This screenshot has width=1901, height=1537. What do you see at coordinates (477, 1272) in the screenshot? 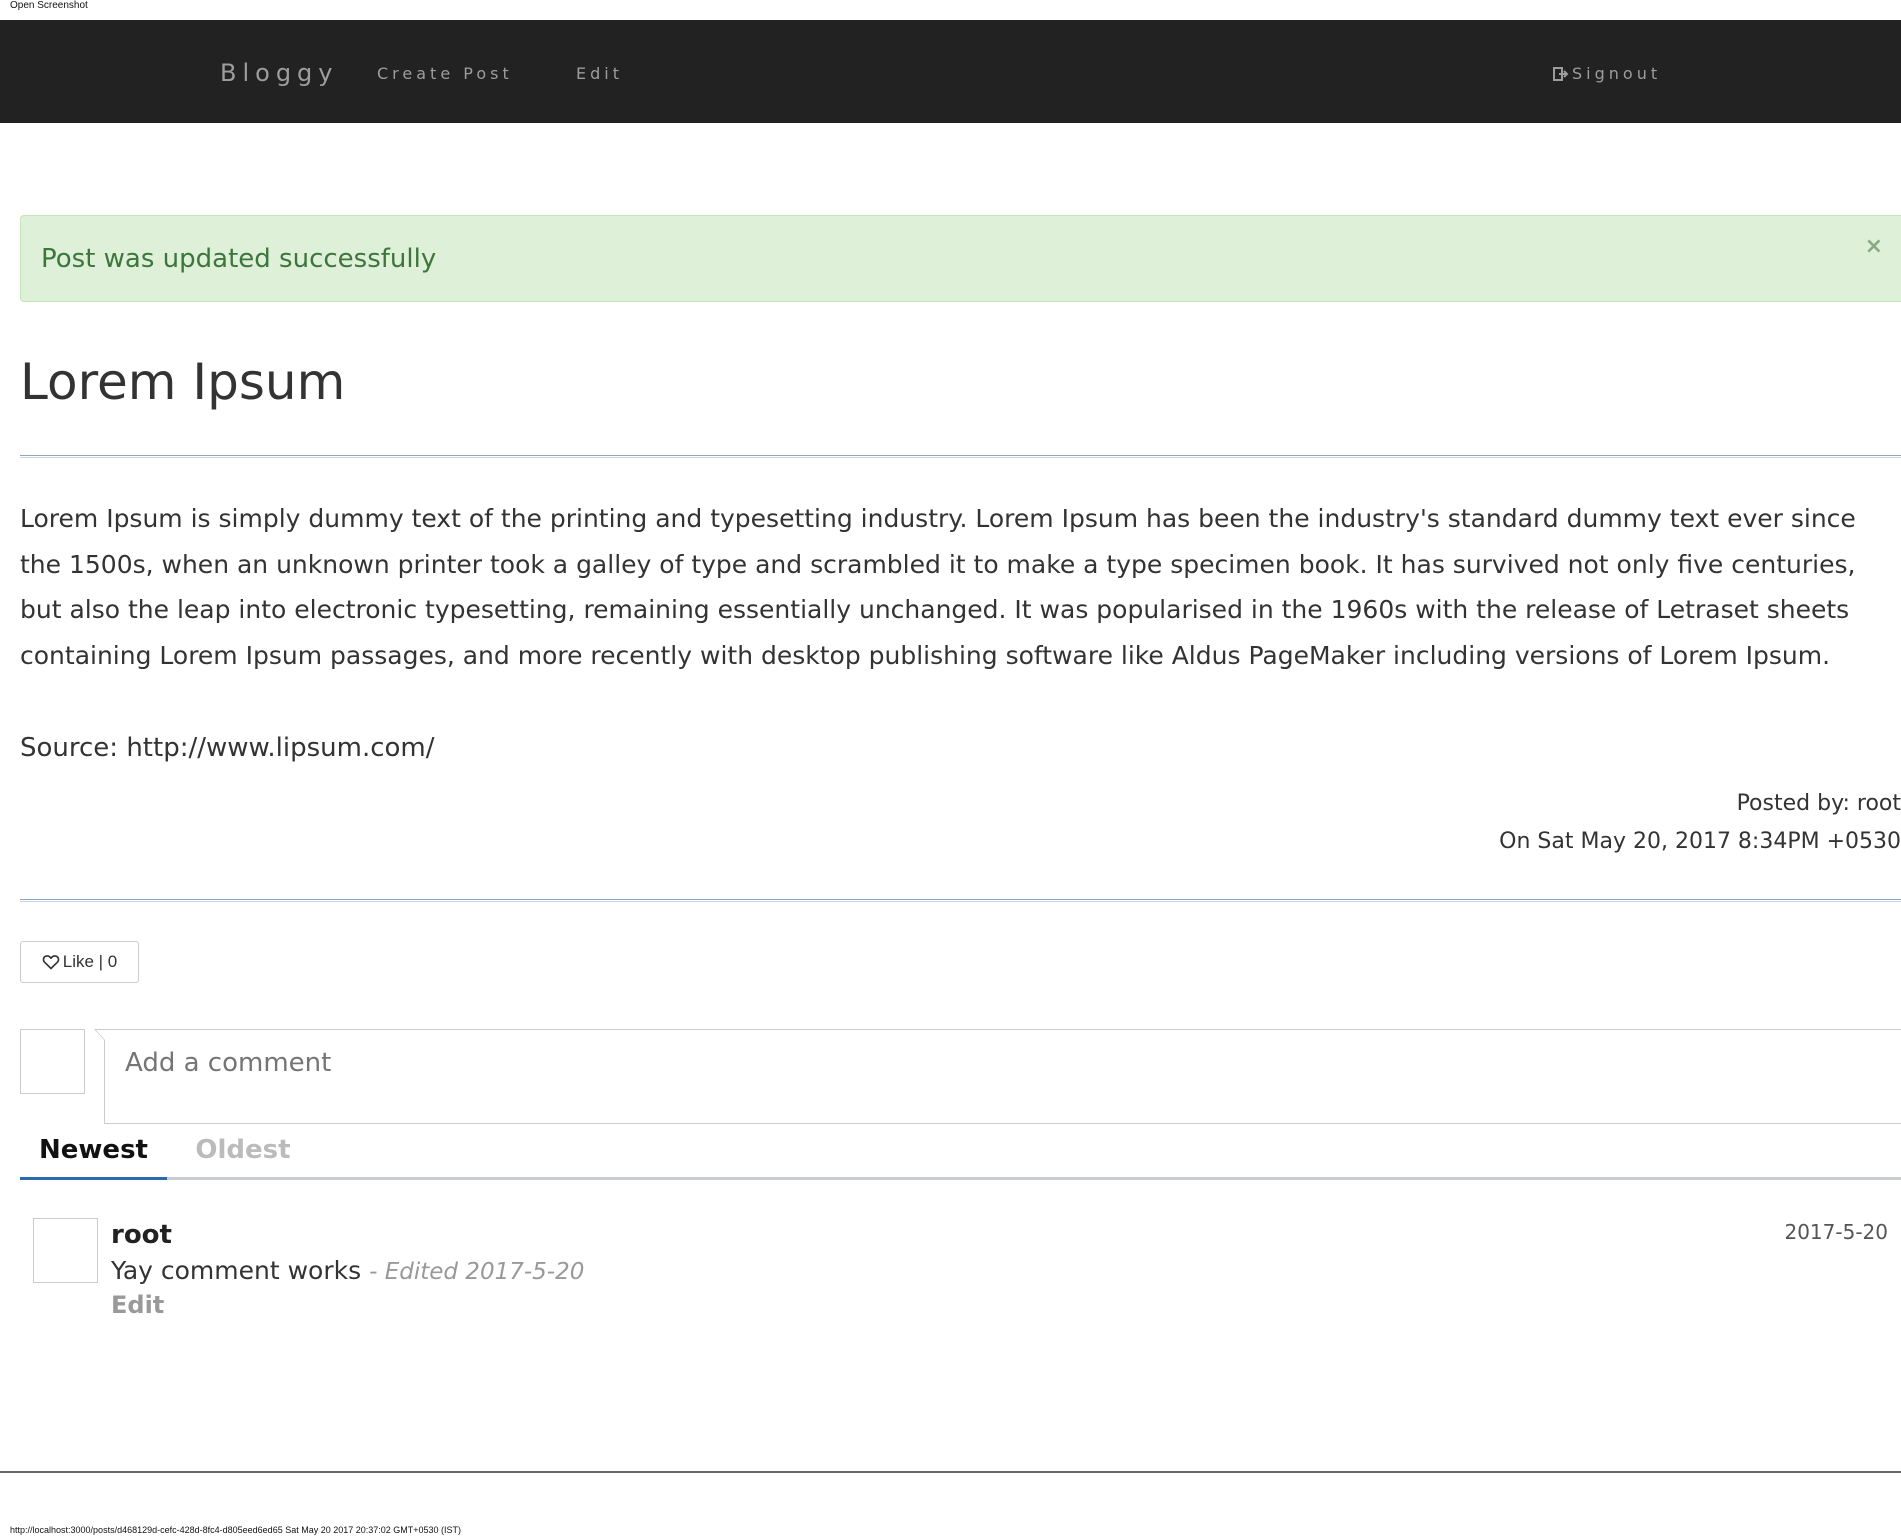
I see `comment-edited: - Edited 2017-5-20` at bounding box center [477, 1272].